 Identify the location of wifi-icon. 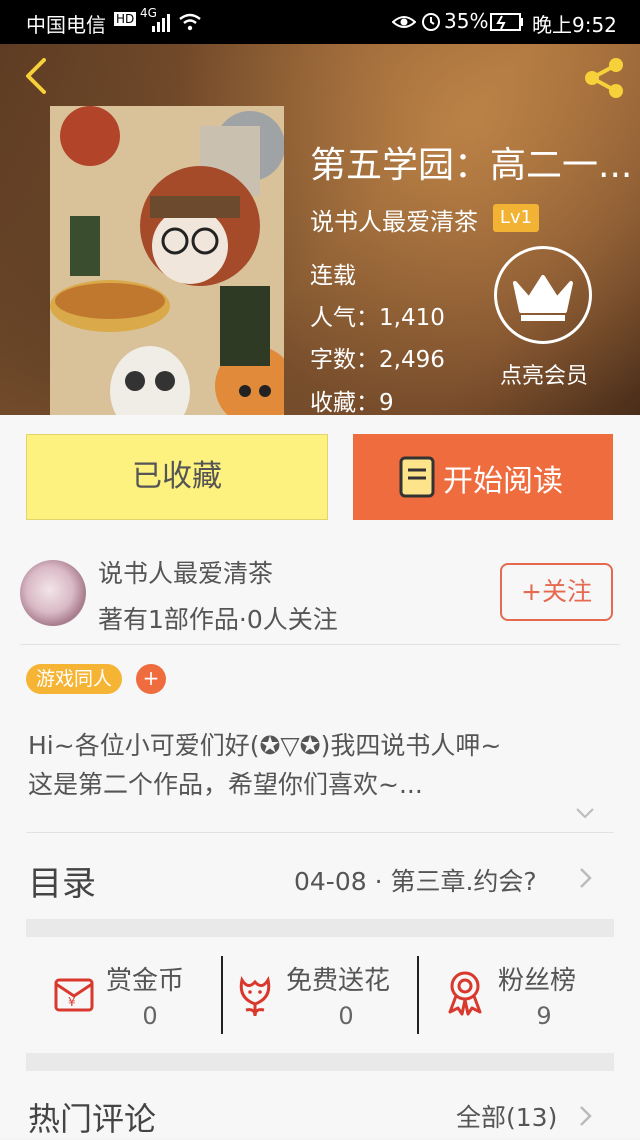
(190, 22).